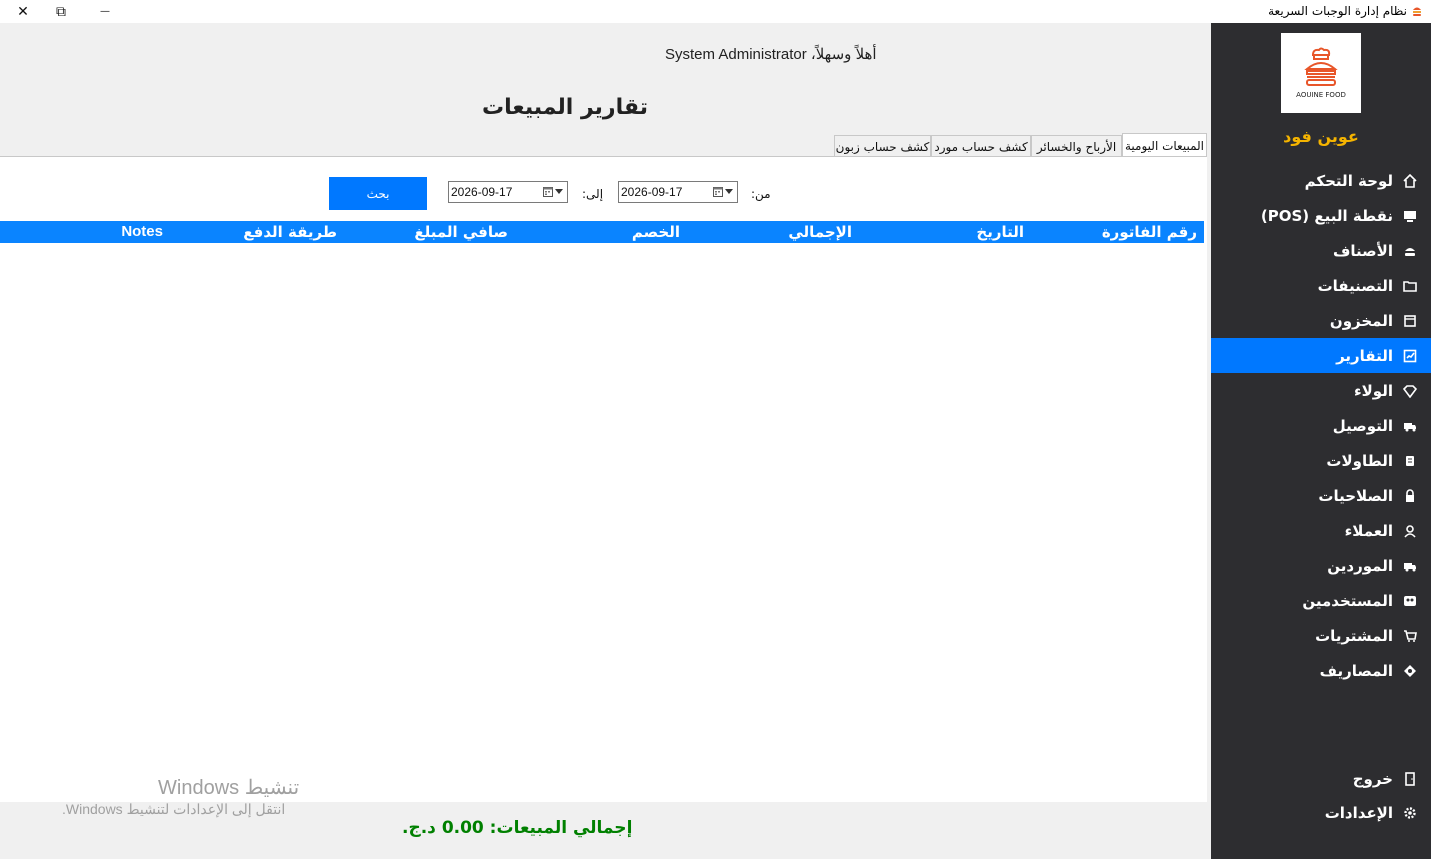 Image resolution: width=1431 pixels, height=859 pixels. Describe the element at coordinates (981, 146) in the screenshot. I see `tab-supplier-statement: كشف حساب مورد` at that location.